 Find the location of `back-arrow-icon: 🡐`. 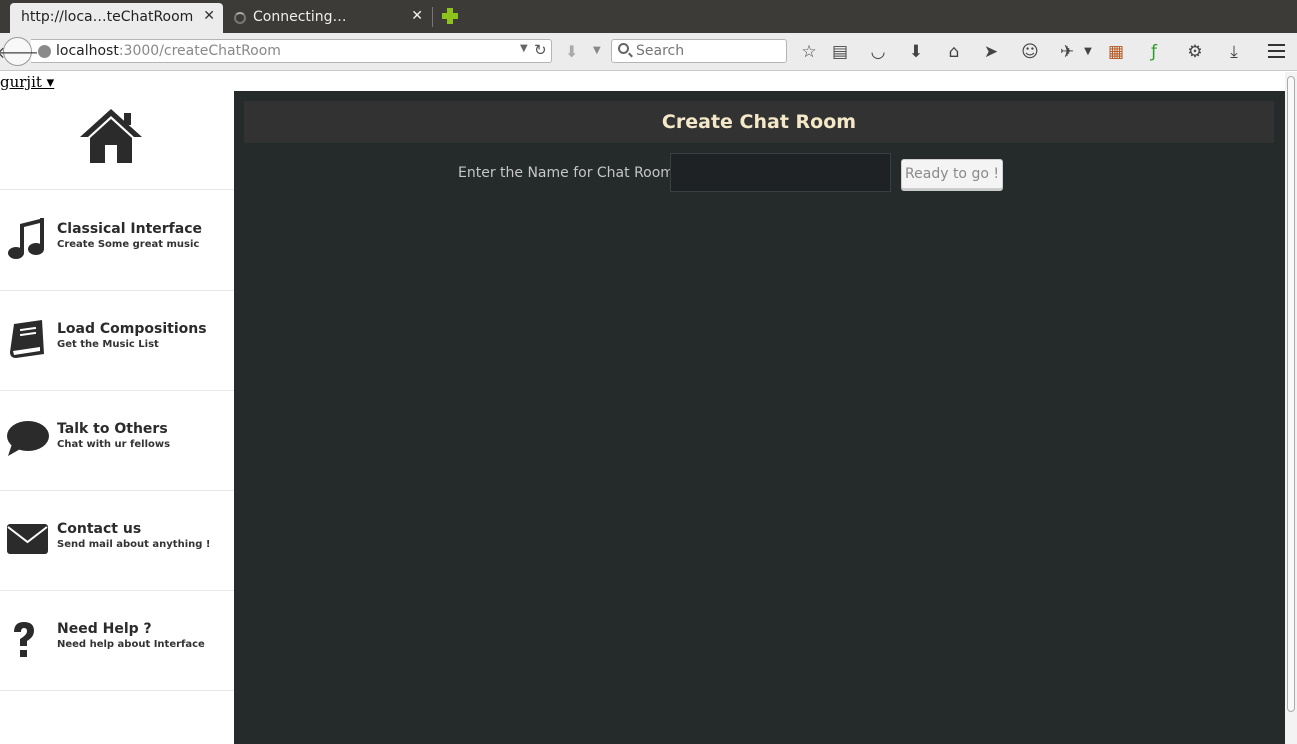

back-arrow-icon: 🡐 is located at coordinates (19, 52).